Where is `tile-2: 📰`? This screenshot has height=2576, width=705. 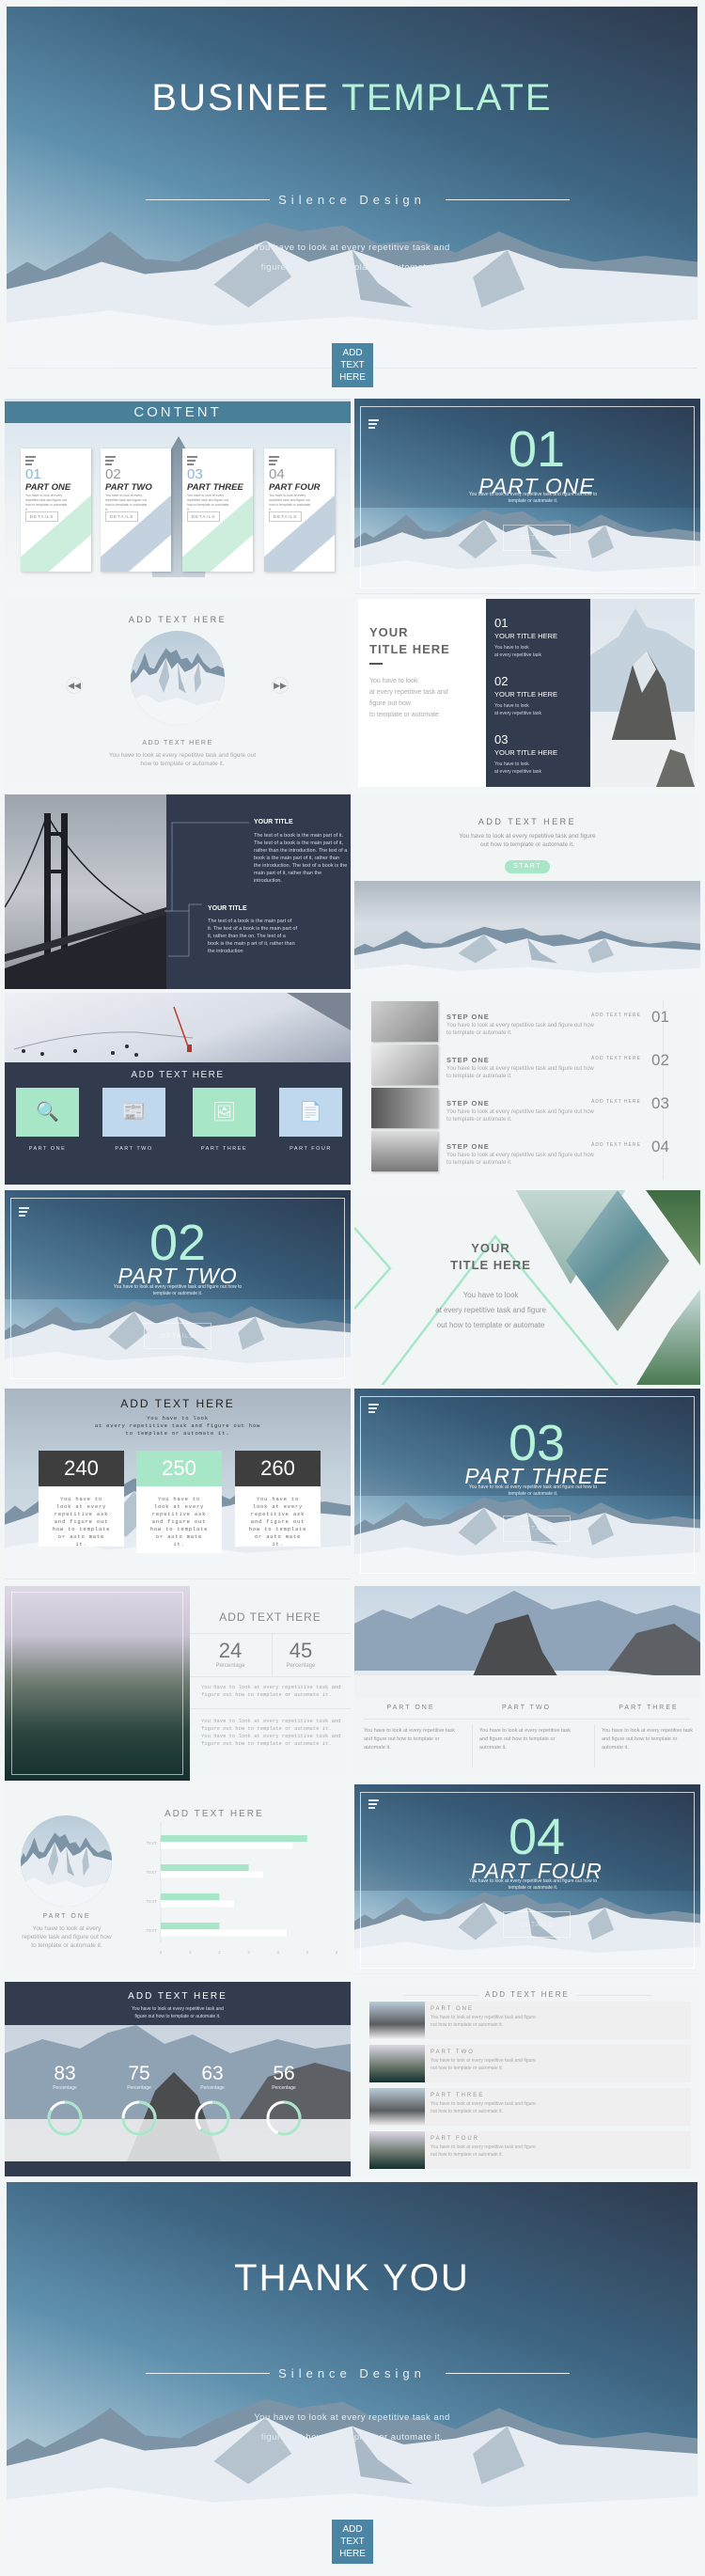
tile-2: 📰 is located at coordinates (133, 1113).